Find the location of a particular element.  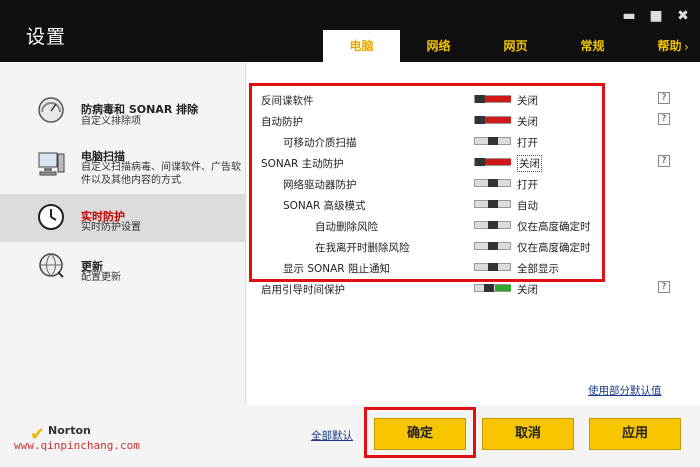

setting-row: SONAR 高级模式 自动 is located at coordinates (473, 204).